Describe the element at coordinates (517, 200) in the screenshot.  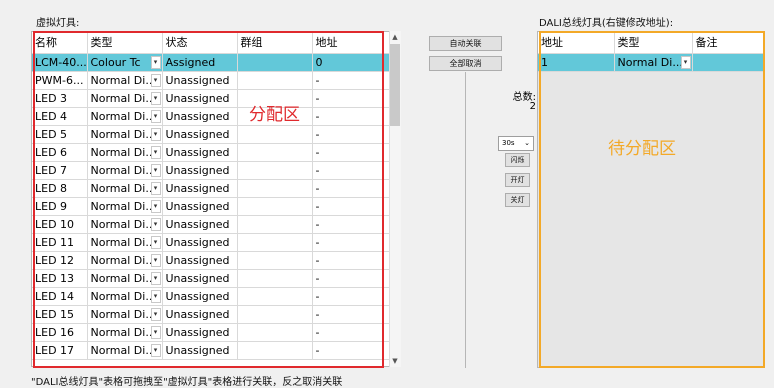
I see `light-off-button: 关灯` at that location.